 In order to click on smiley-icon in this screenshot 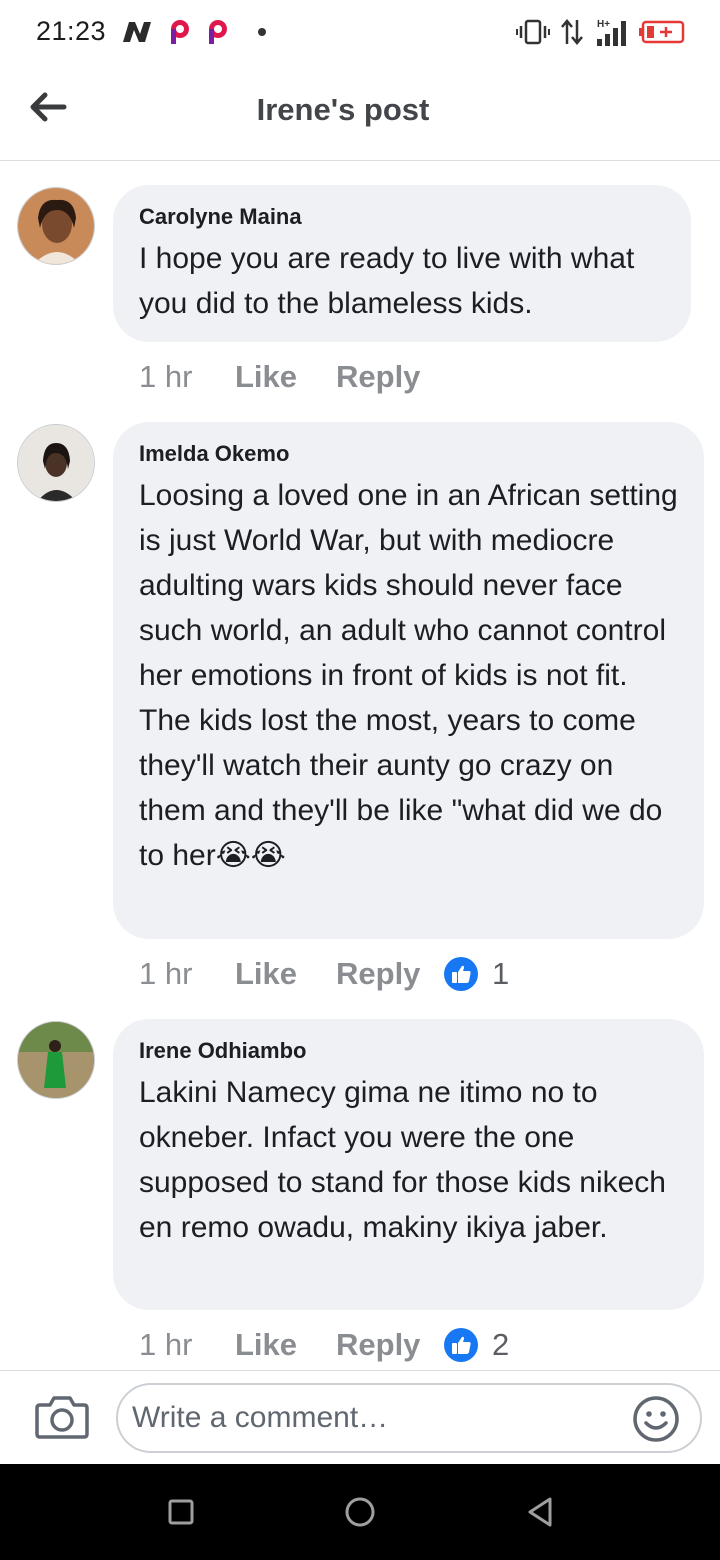, I will do `click(656, 1419)`.